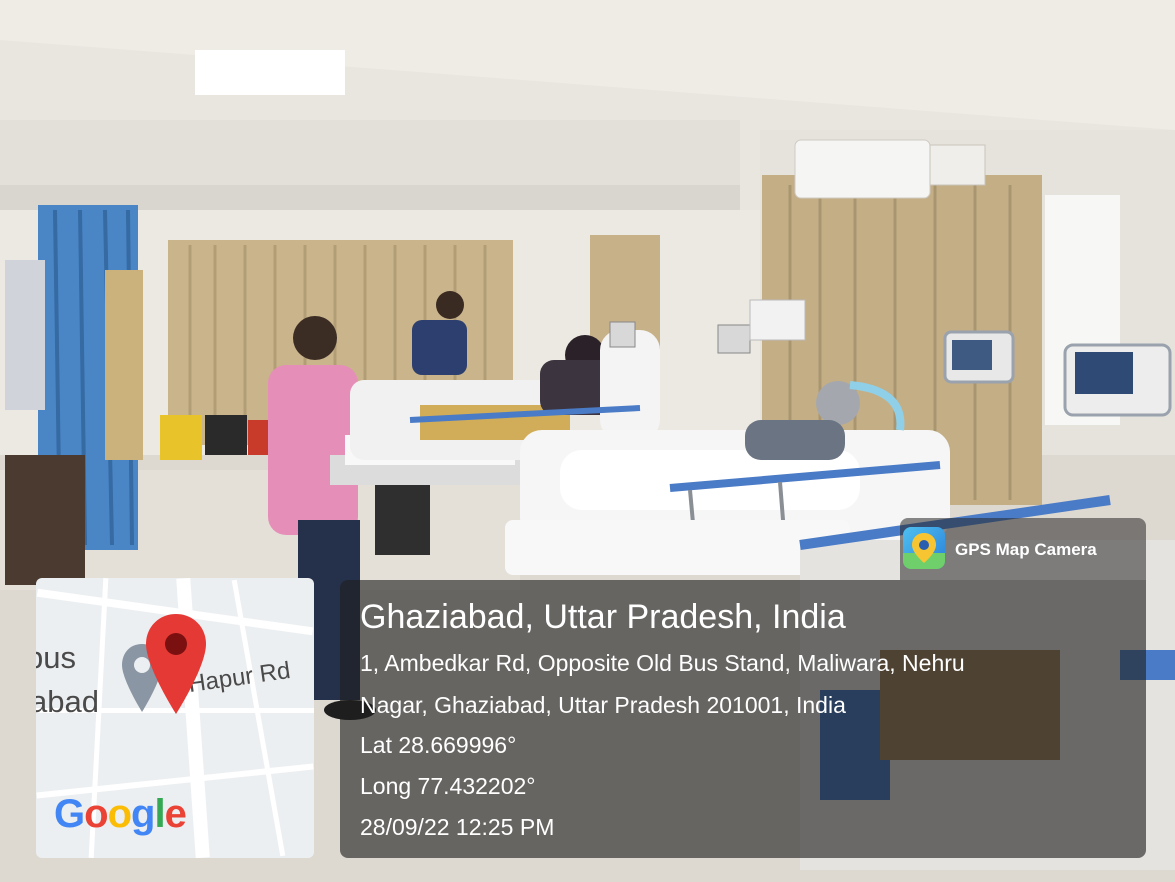 The width and height of the screenshot is (1175, 882). What do you see at coordinates (924, 548) in the screenshot?
I see `gps-map-camera-icon` at bounding box center [924, 548].